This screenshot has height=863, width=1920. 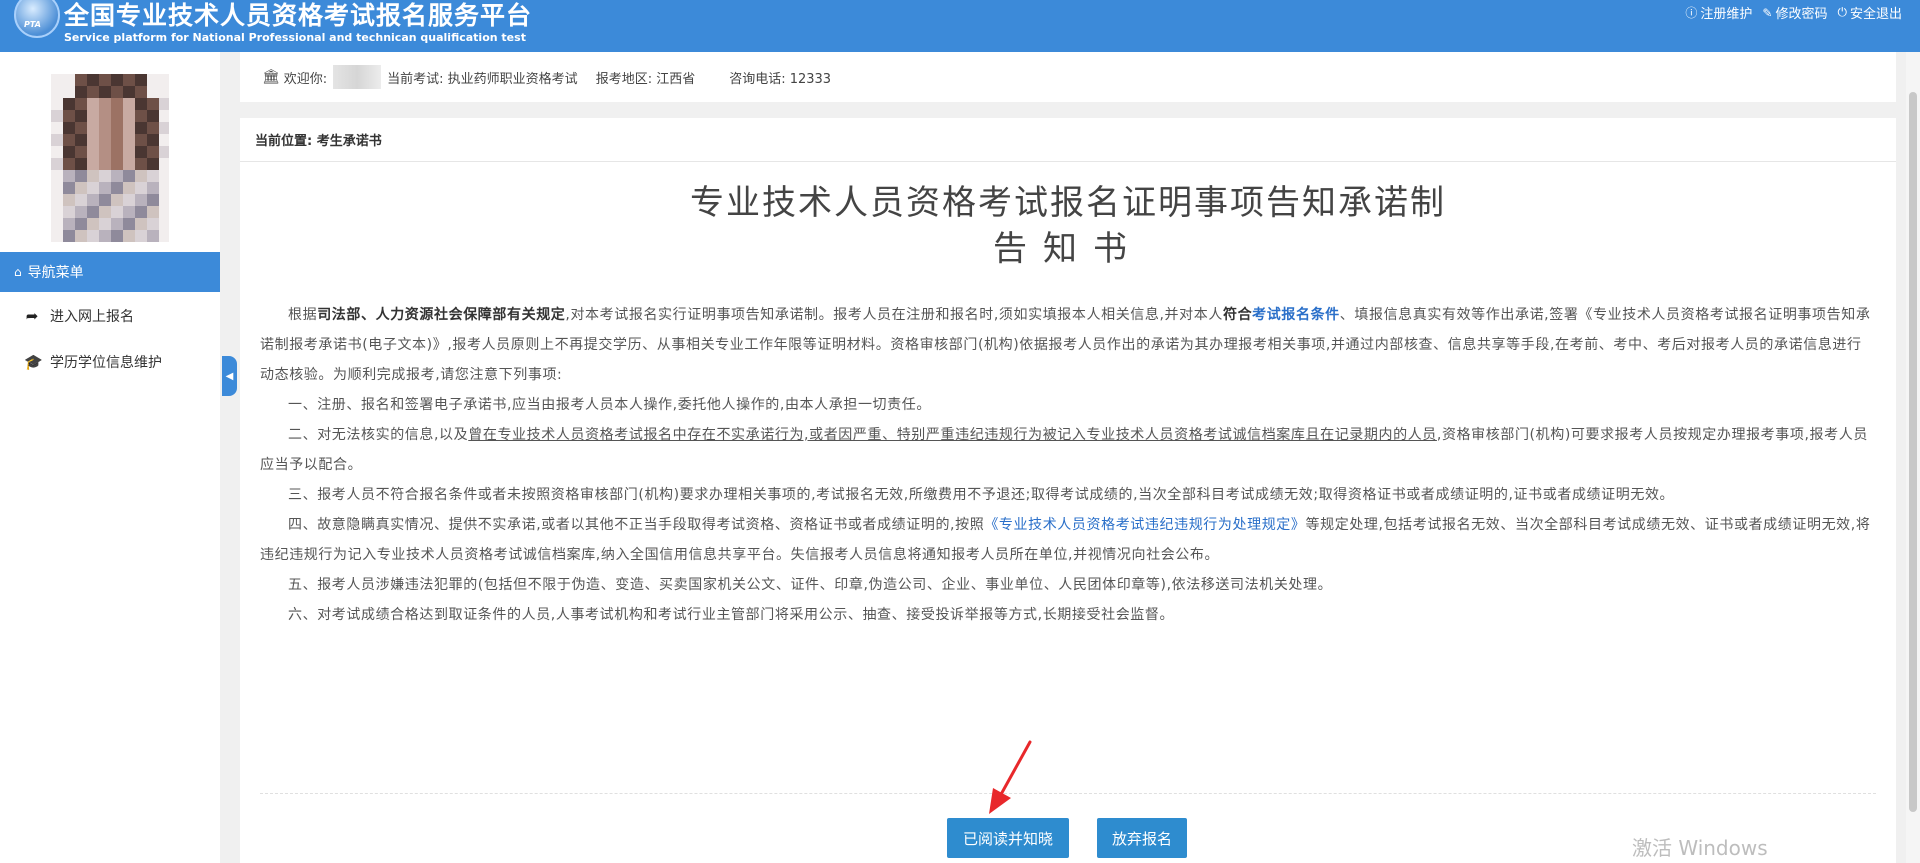 I want to click on sidebar: ⌂ 导航菜单 ➦ 进入网上报名 🎓 学历学位信息维护, so click(x=110, y=457).